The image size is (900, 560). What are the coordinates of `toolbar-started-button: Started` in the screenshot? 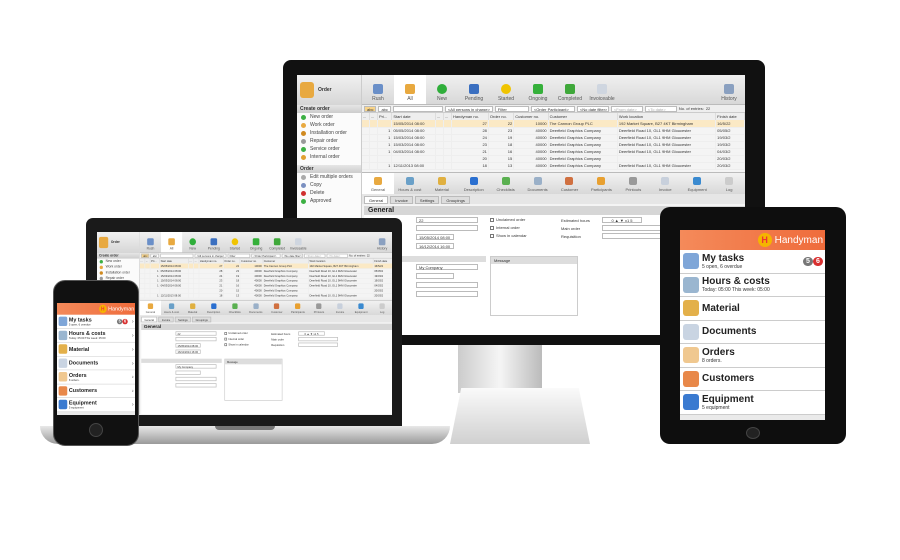 It's located at (234, 242).